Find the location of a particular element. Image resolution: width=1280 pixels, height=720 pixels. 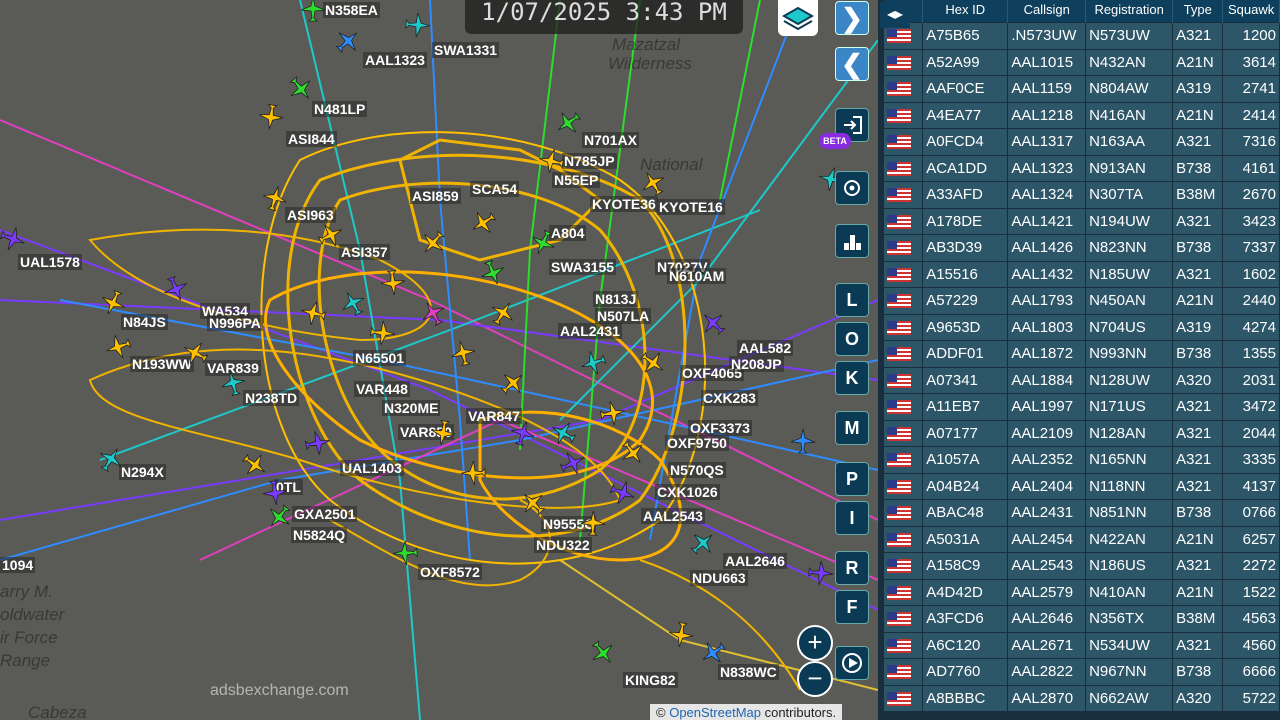

table-row: A0FCD4 AAL1317 N163AA A321 7316 is located at coordinates (1082, 141).